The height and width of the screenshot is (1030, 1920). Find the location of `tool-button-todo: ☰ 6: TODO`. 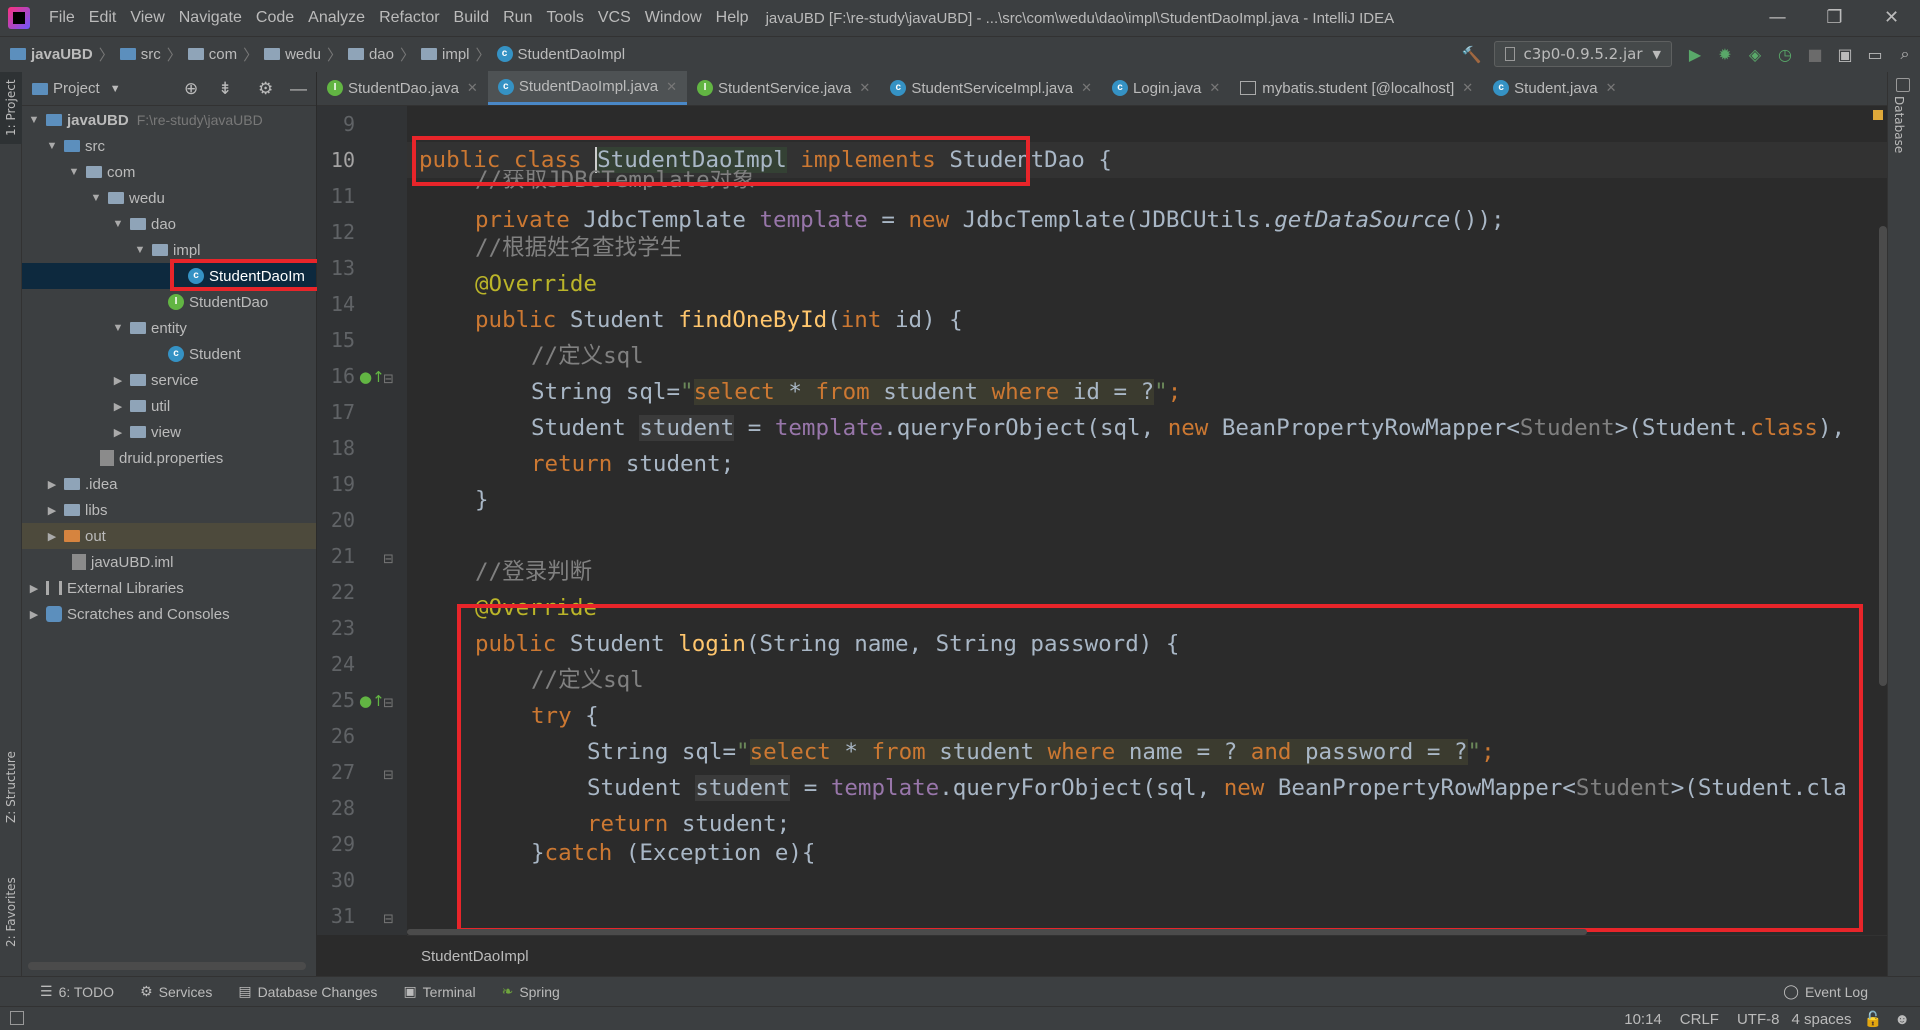

tool-button-todo: ☰ 6: TODO is located at coordinates (77, 991).